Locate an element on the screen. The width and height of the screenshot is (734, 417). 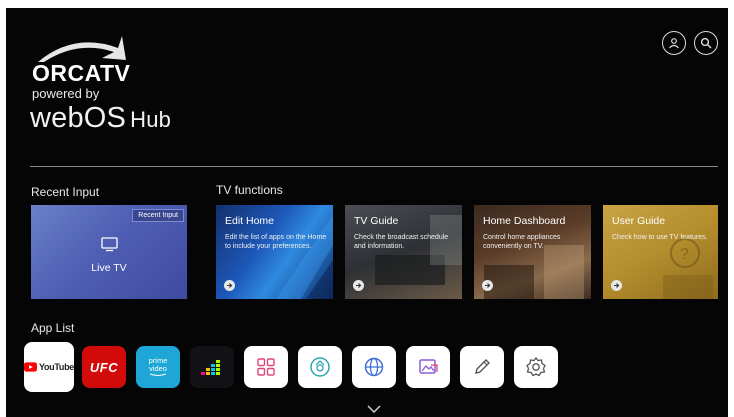
app-gallery is located at coordinates (428, 367).